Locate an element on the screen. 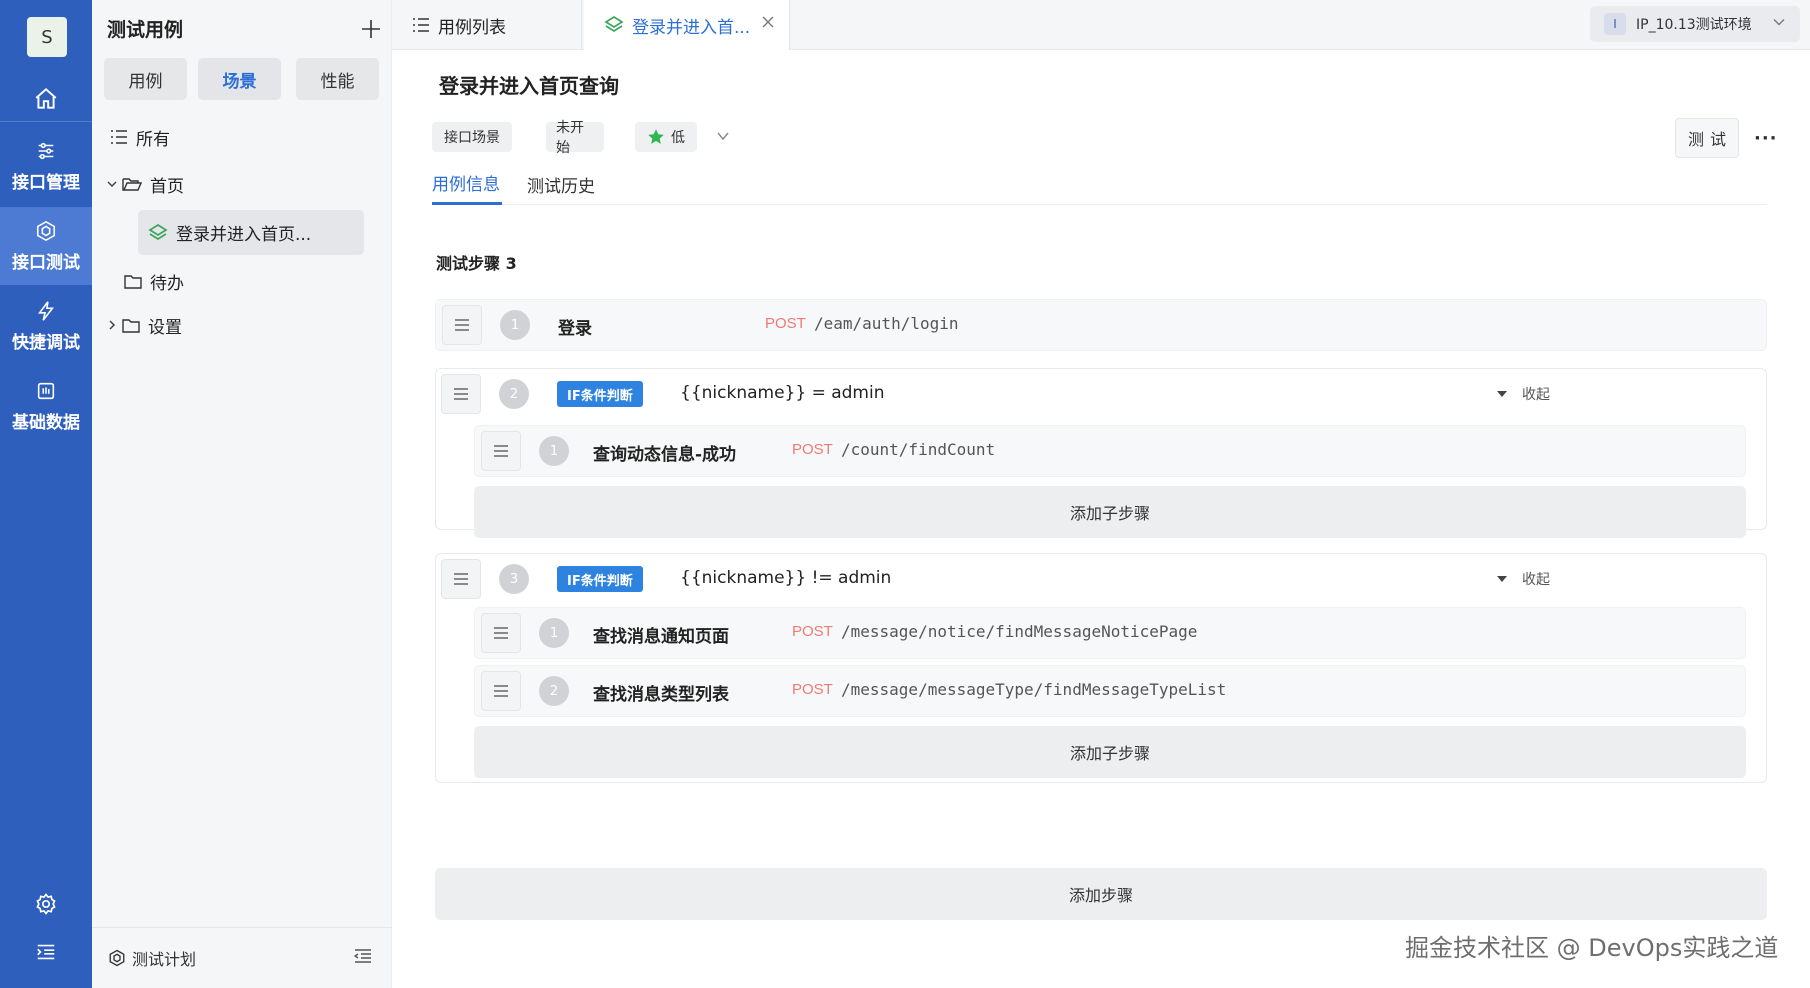 This screenshot has height=988, width=1810. tab-case-list: 用例列表 is located at coordinates (487, 25).